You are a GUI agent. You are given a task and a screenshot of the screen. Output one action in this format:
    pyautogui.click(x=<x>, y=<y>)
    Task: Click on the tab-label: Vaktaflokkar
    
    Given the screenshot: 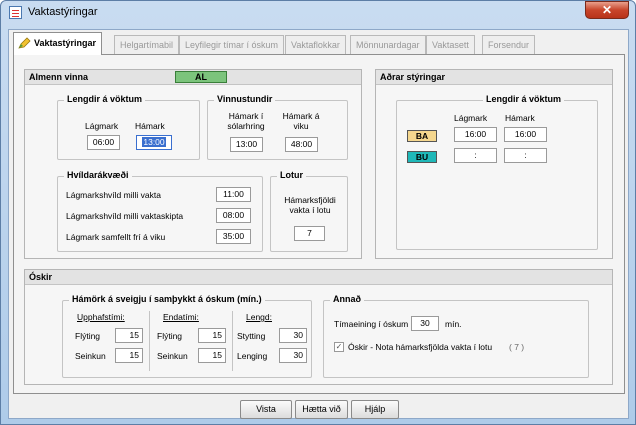 What is the action you would take?
    pyautogui.click(x=315, y=45)
    